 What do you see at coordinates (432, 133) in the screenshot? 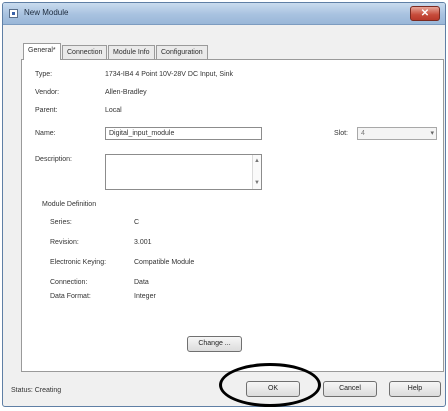
I see `chevron-down-icon: ▾` at bounding box center [432, 133].